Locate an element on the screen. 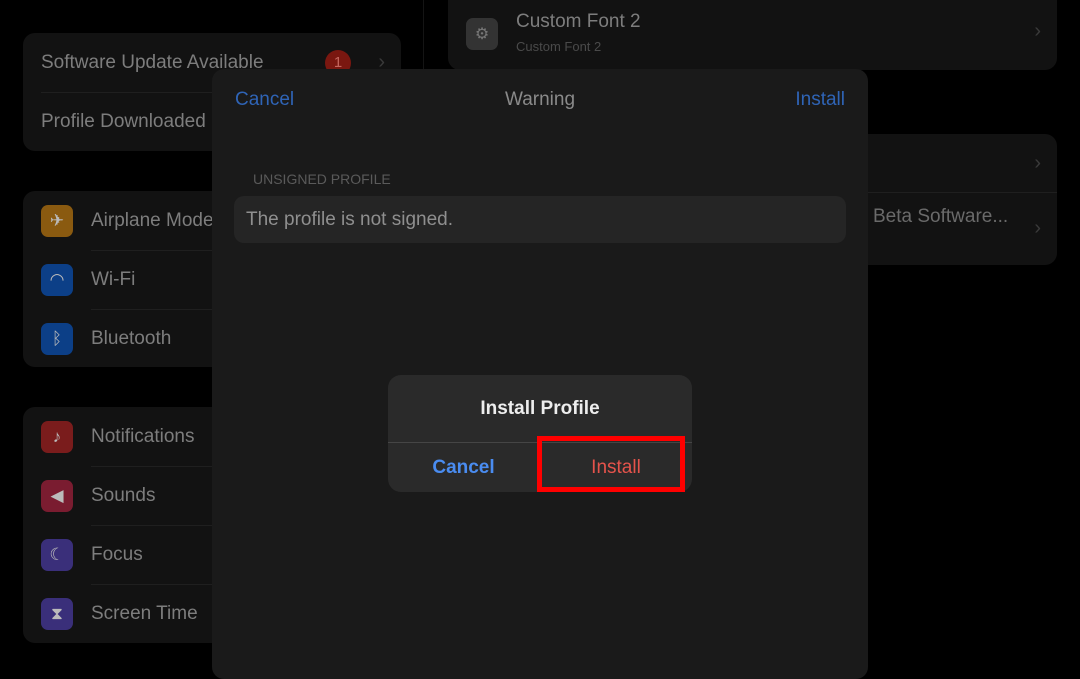  message-text: The profile is not signed. is located at coordinates (350, 219).